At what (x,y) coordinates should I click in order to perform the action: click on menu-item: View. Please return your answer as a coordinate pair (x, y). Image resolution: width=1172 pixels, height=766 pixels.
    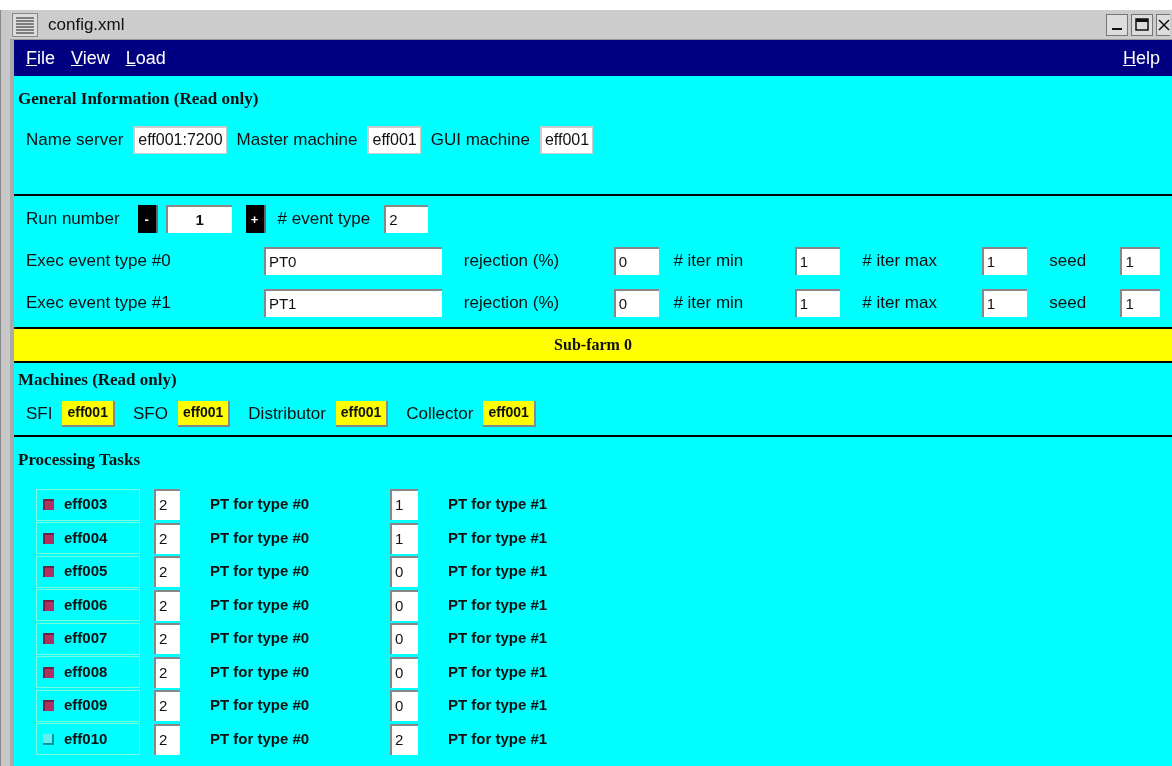
    Looking at the image, I should click on (90, 58).